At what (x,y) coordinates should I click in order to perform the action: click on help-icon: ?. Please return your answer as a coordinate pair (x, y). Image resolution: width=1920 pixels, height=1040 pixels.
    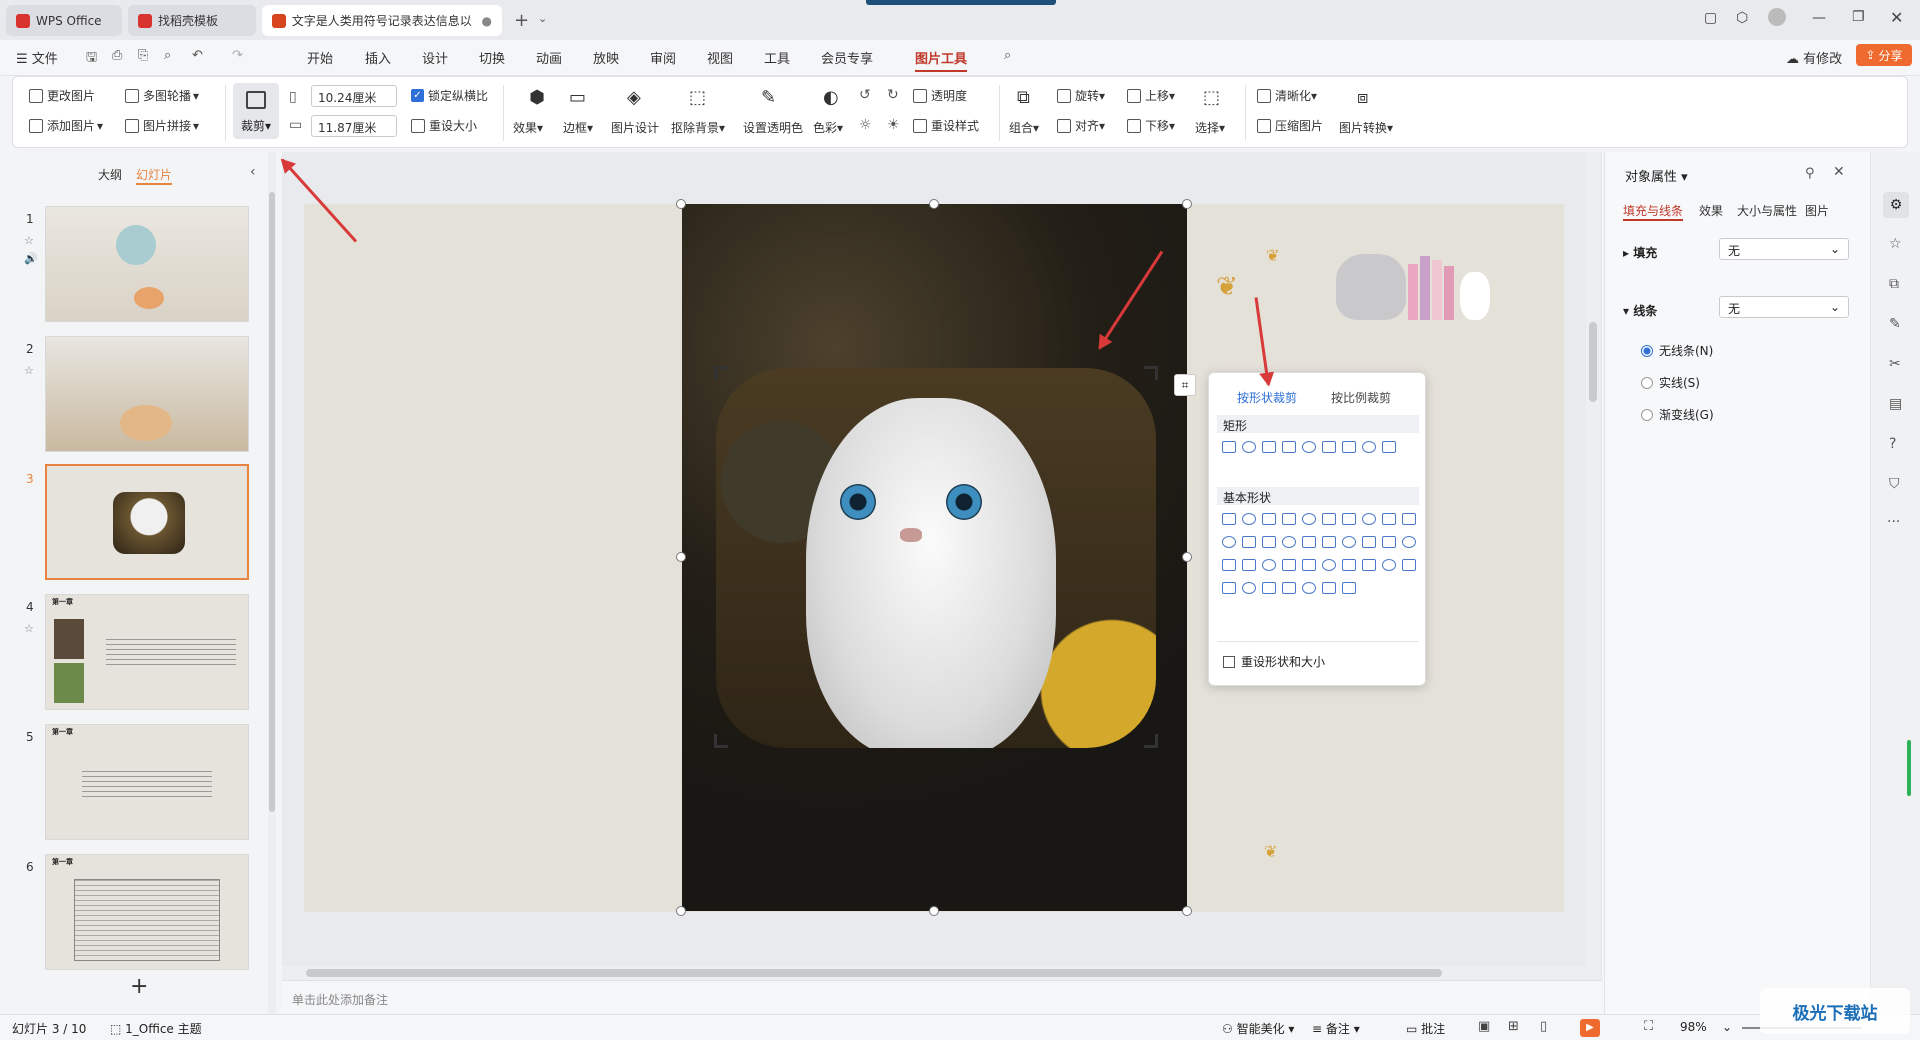
    Looking at the image, I should click on (1892, 444).